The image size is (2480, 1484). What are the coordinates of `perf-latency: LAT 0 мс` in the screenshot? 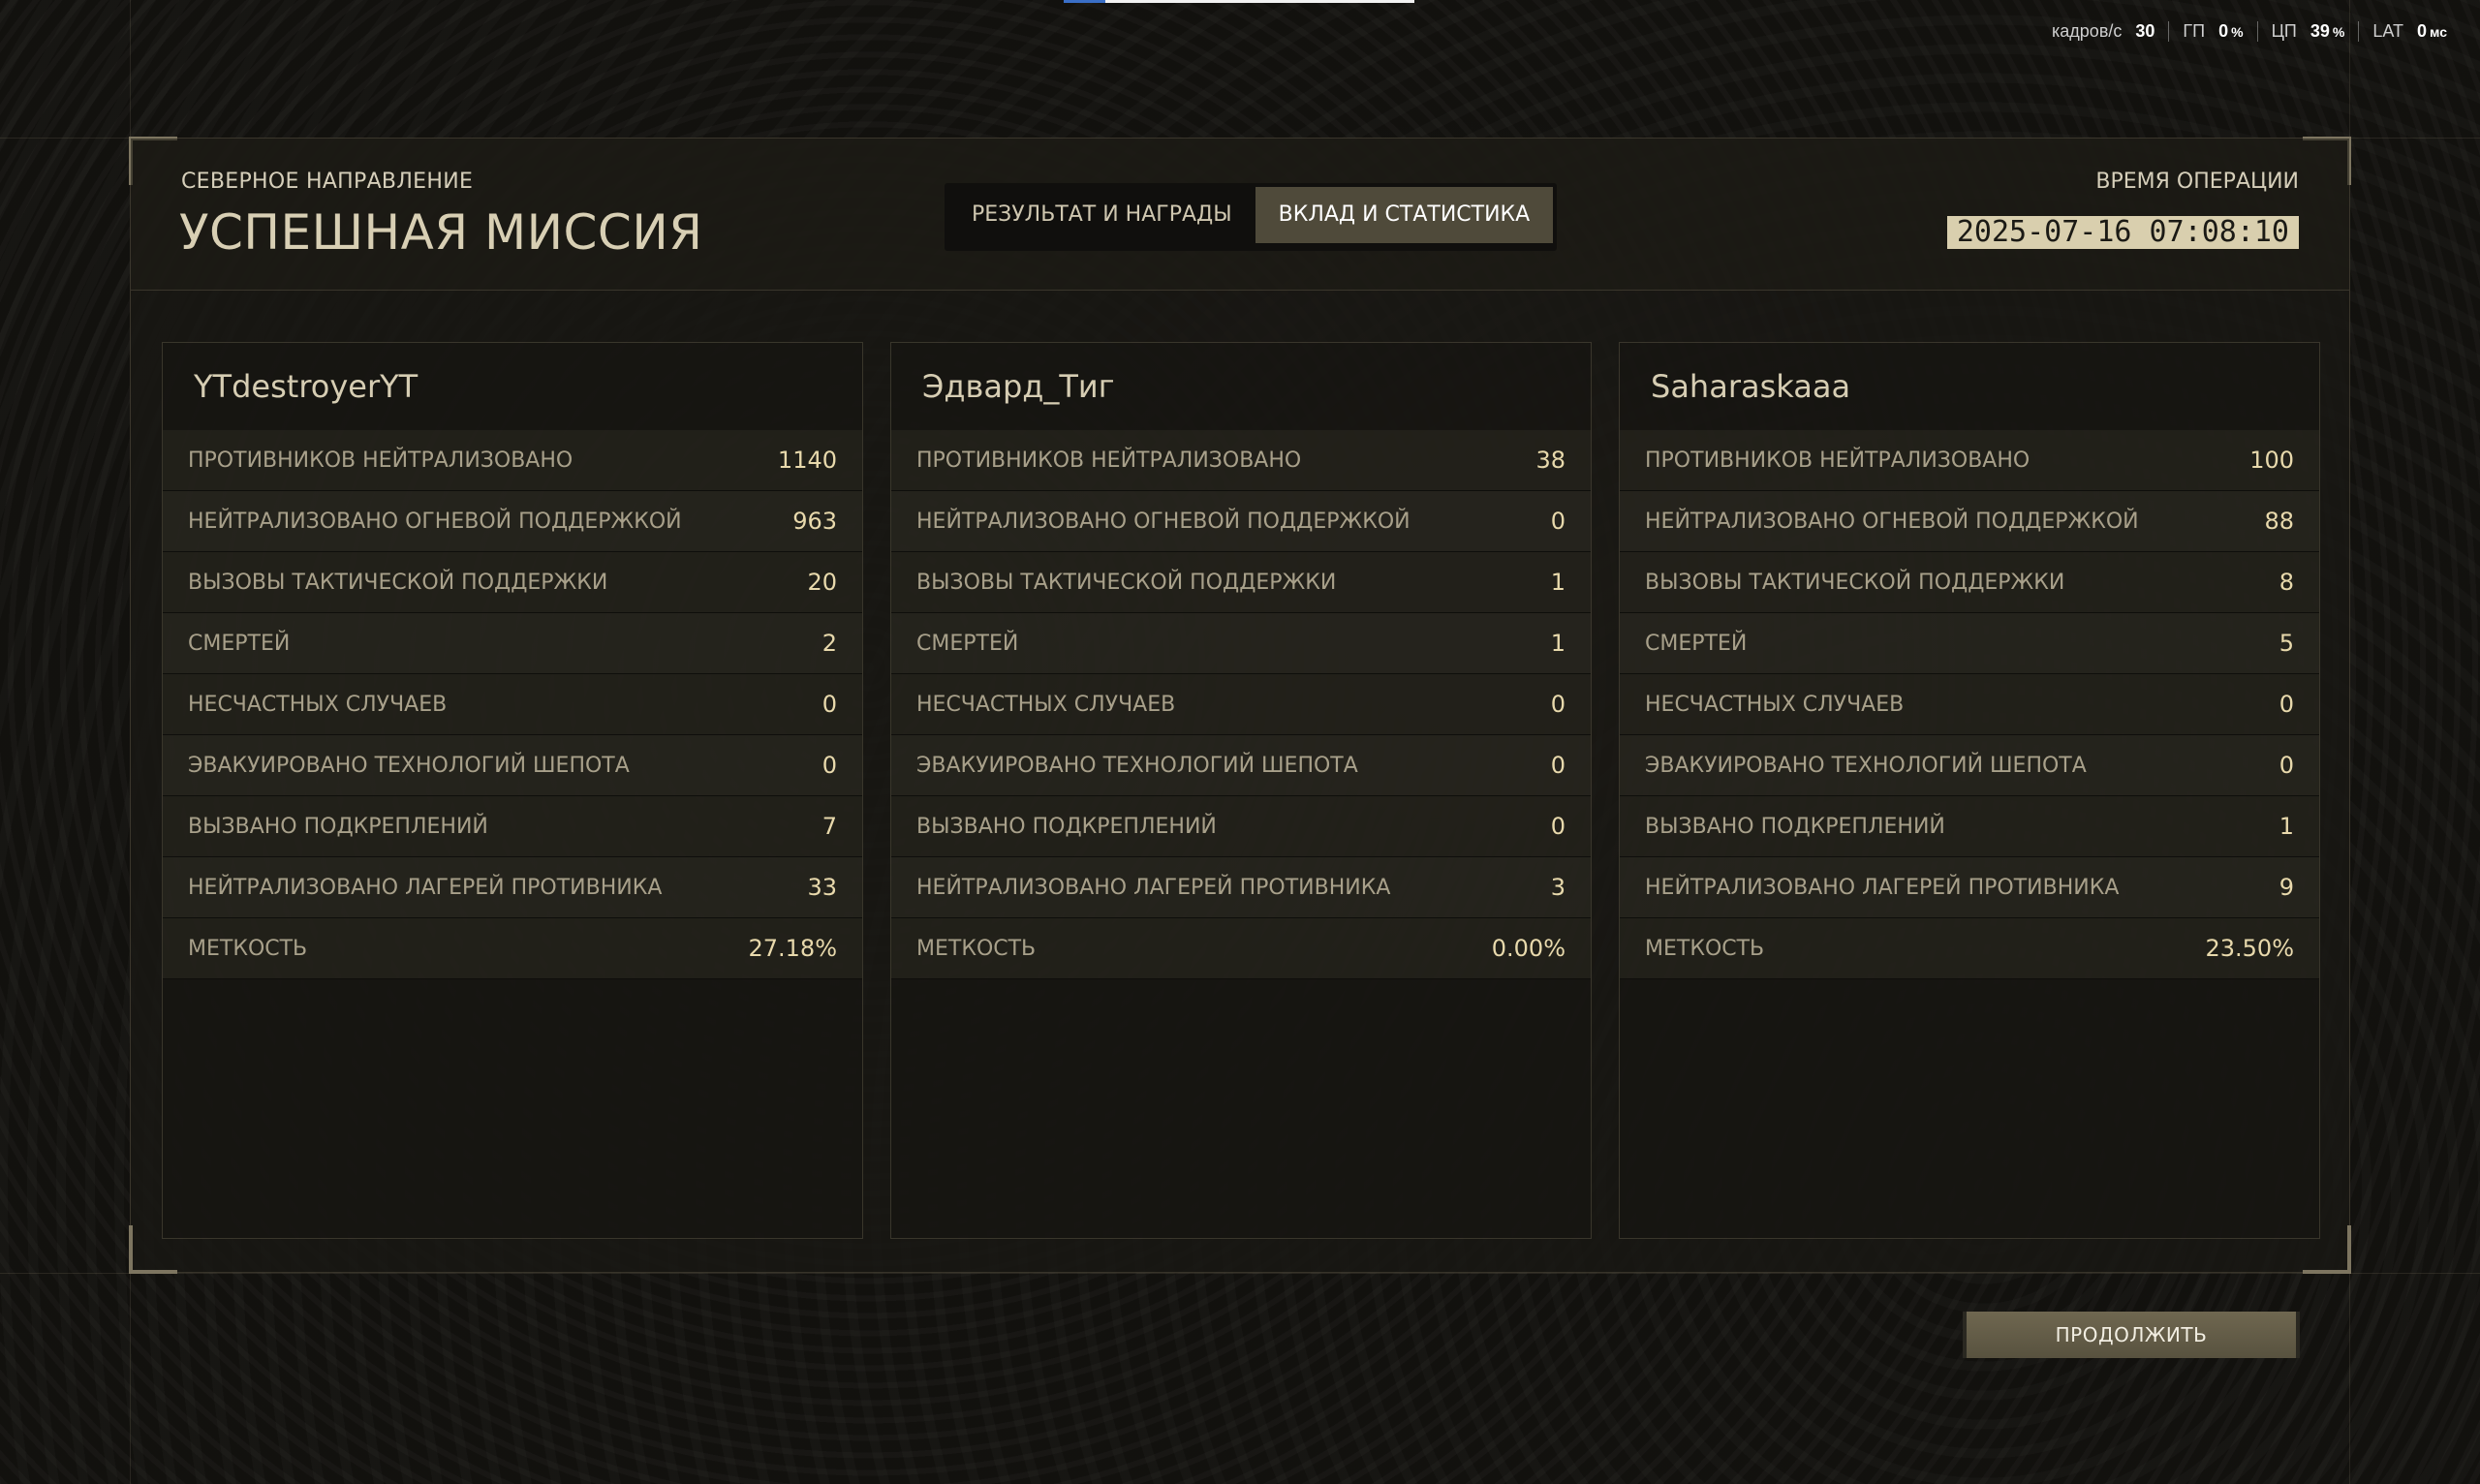 It's located at (2409, 31).